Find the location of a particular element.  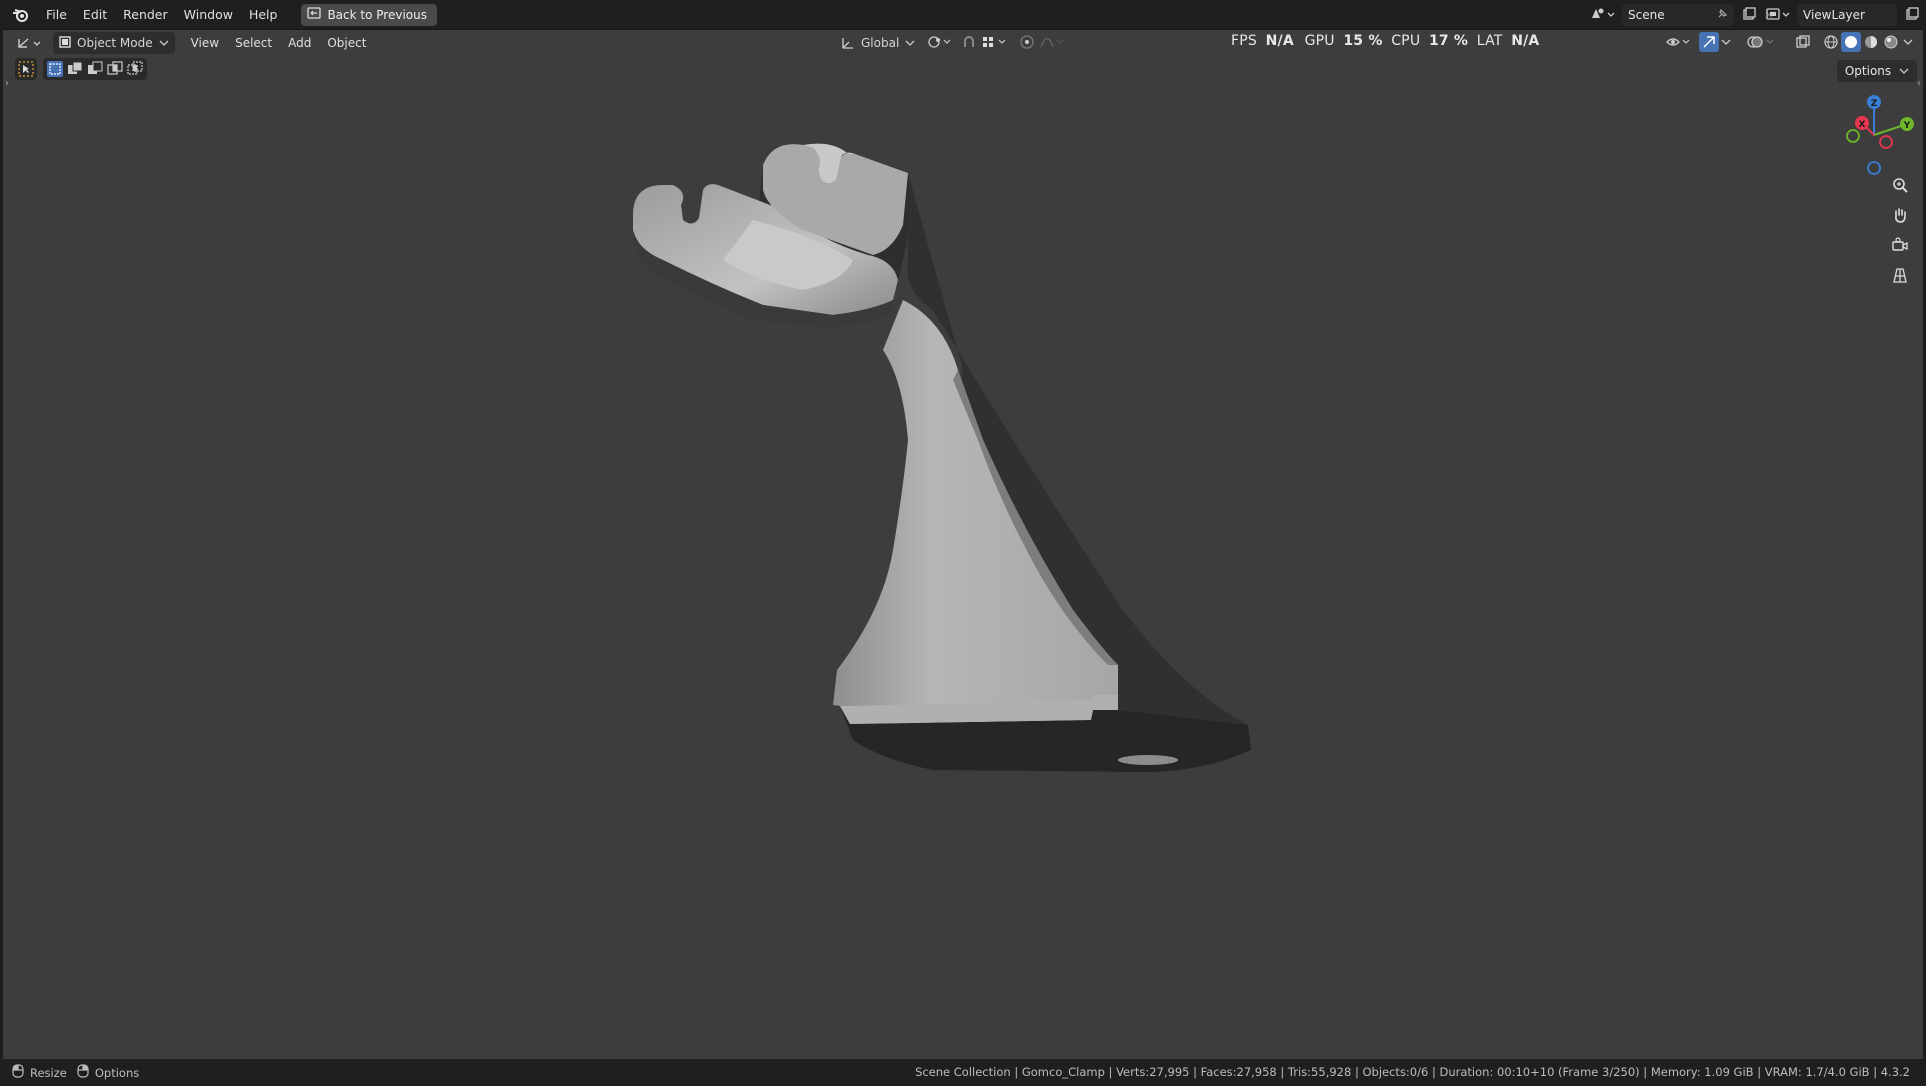

shading-dropdown-icon is located at coordinates (1908, 42).